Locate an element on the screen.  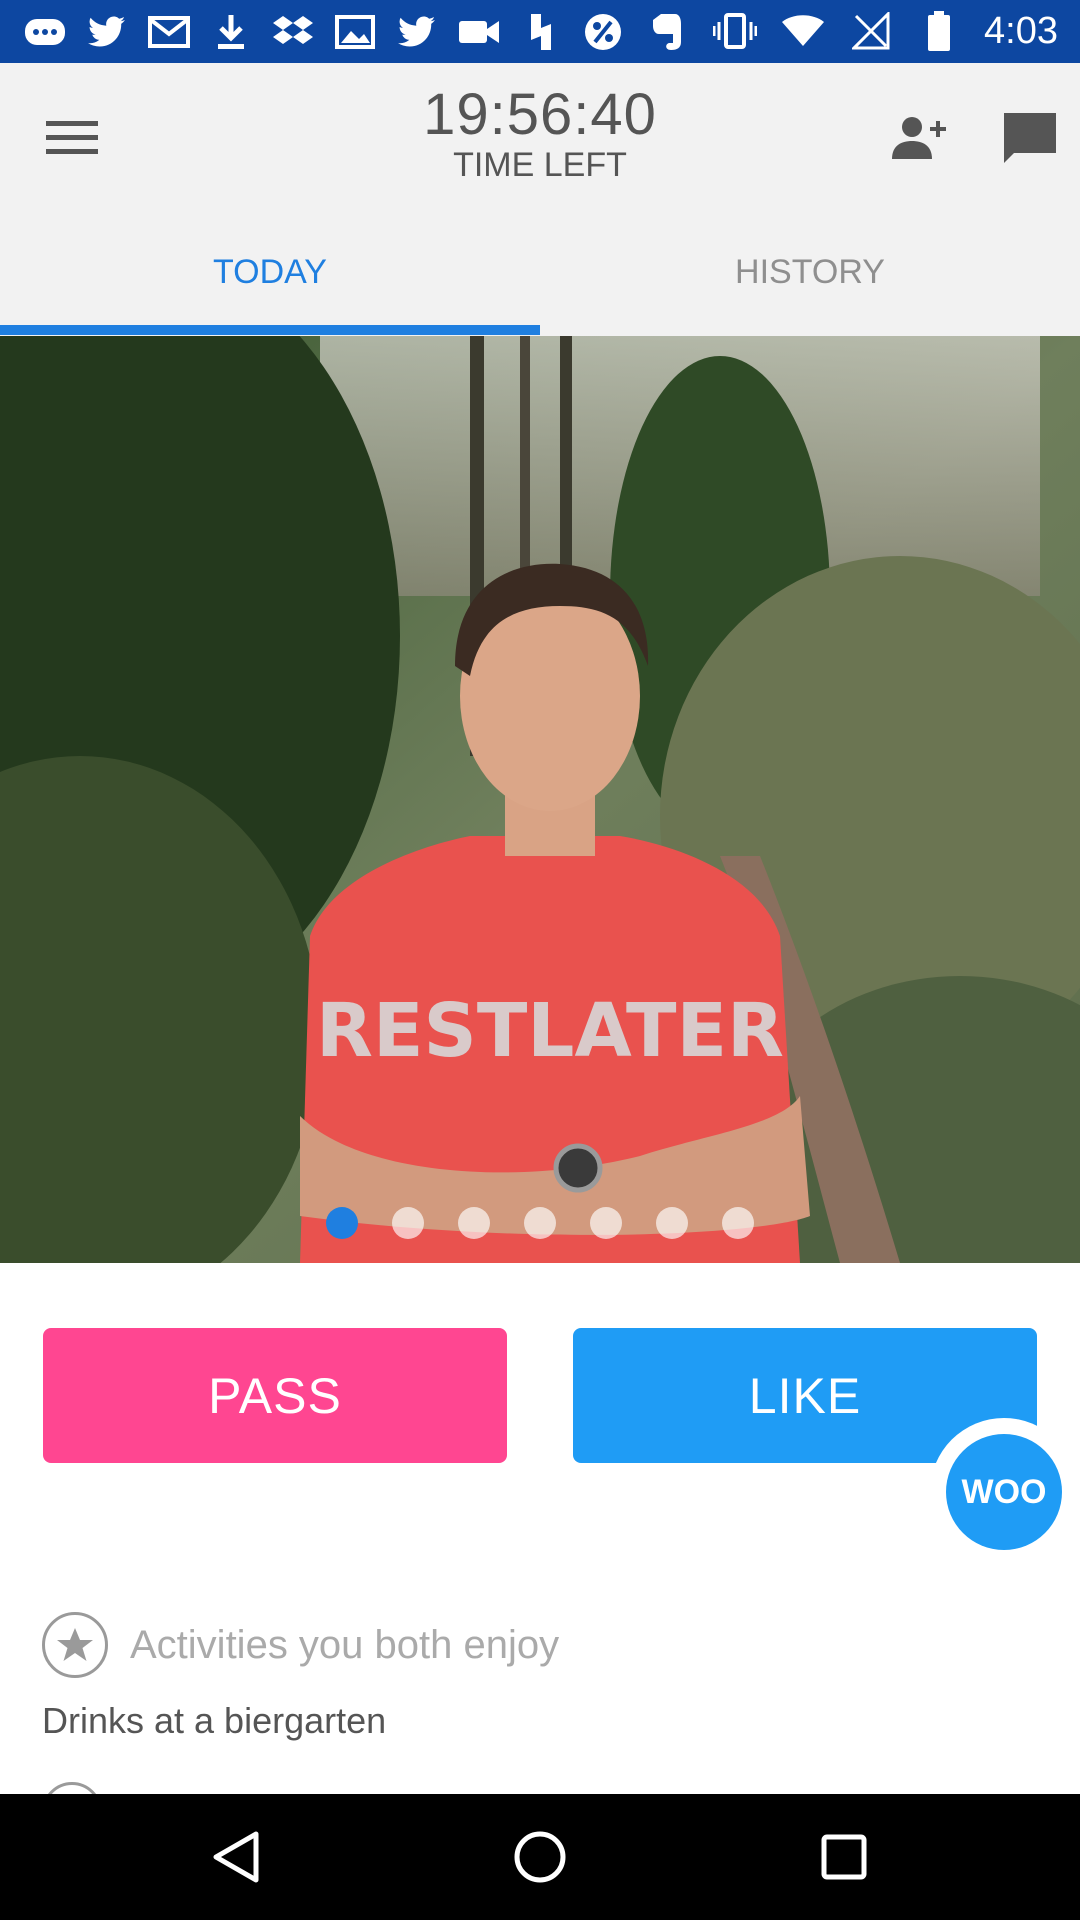
notification-icons is located at coordinates (355, 32).